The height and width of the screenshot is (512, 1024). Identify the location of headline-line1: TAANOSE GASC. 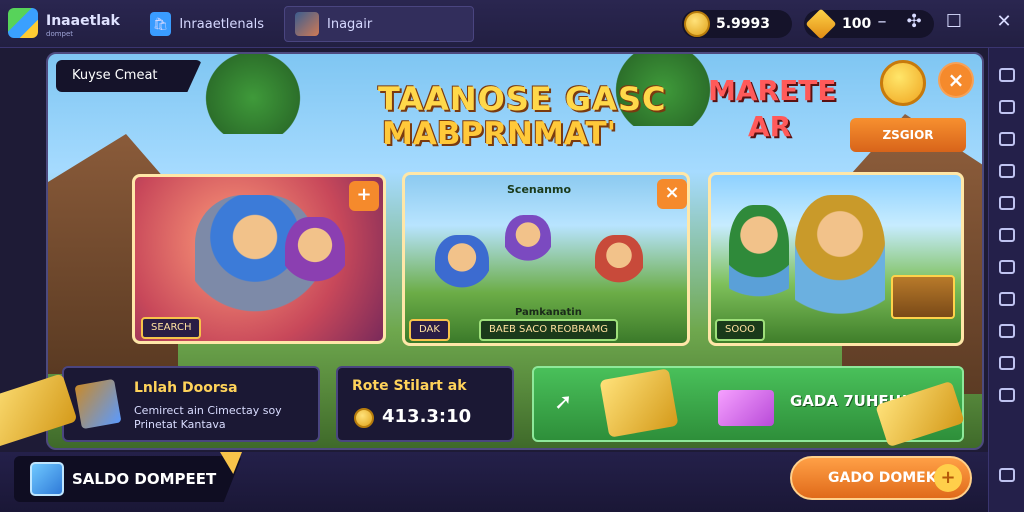
(522, 99).